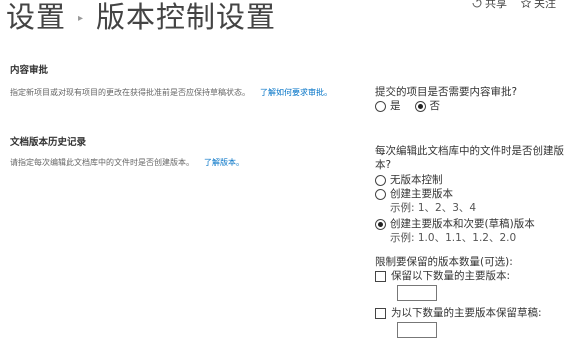  Describe the element at coordinates (477, 4) in the screenshot. I see `share-icon` at that location.